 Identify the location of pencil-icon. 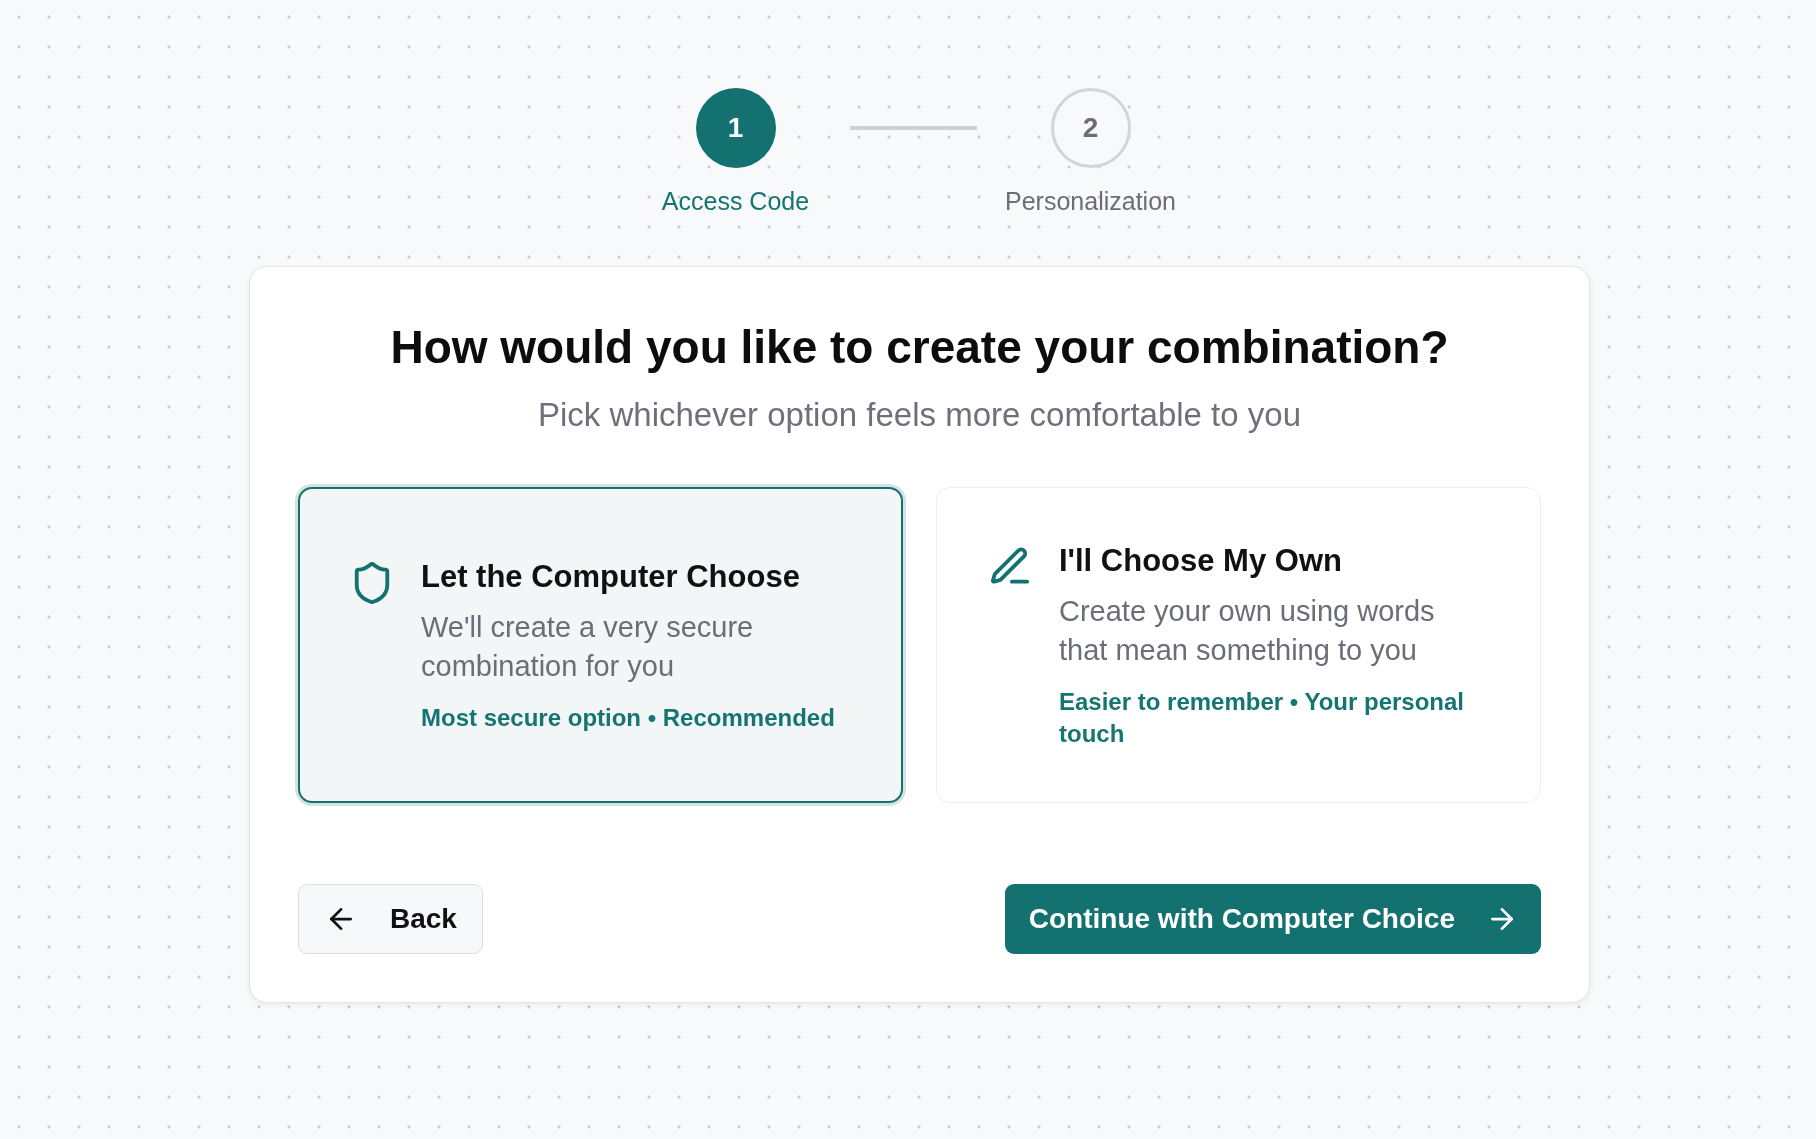
(1010, 566).